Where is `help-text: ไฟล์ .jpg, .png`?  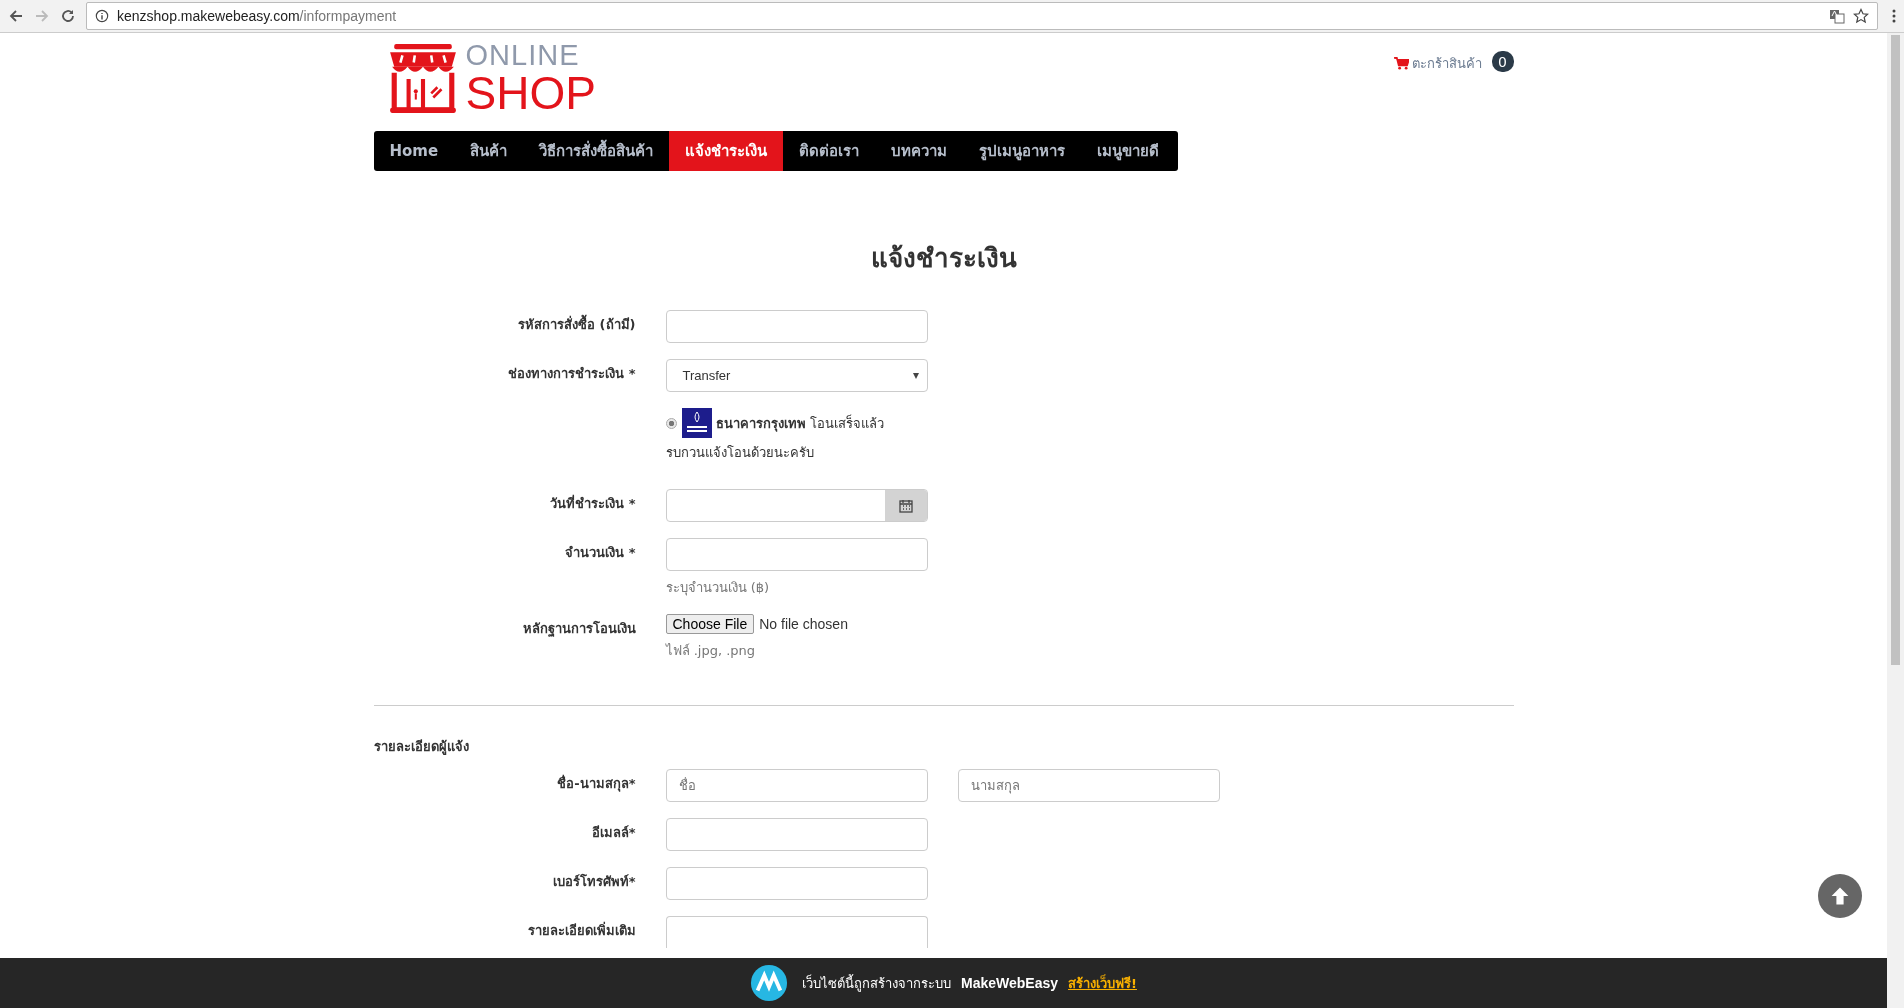 help-text: ไฟล์ .jpg, .png is located at coordinates (711, 651).